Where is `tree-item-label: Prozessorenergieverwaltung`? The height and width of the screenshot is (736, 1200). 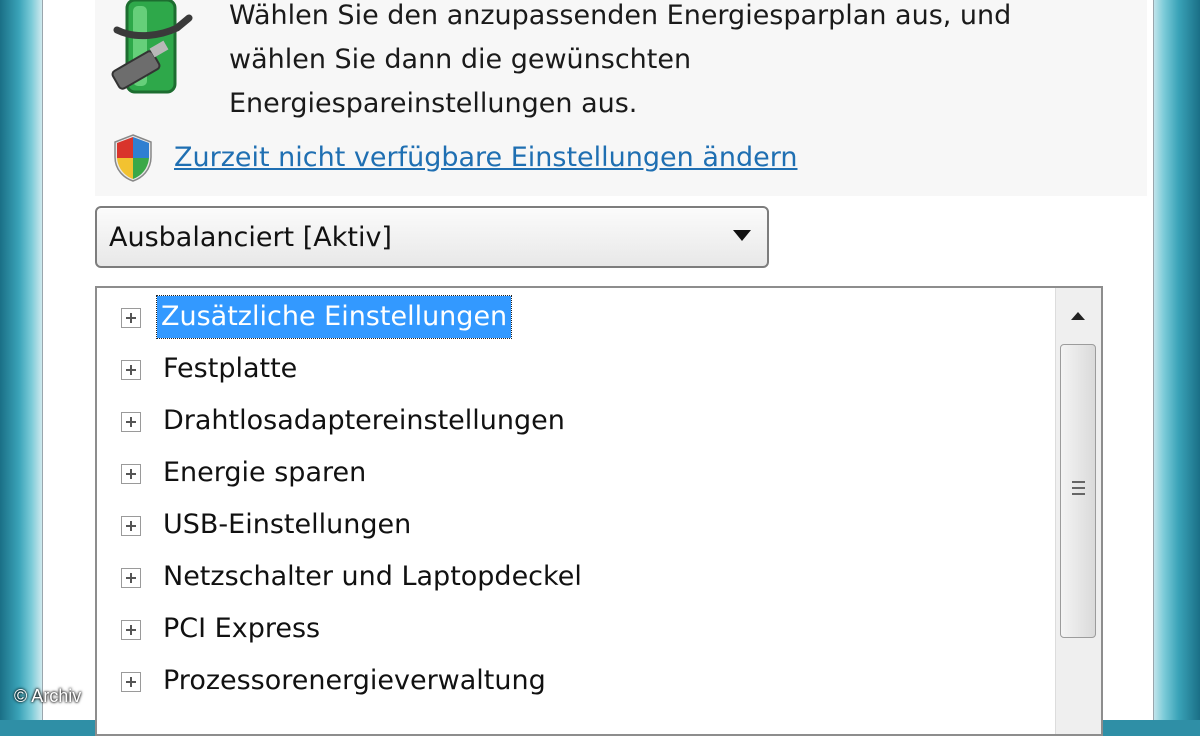
tree-item-label: Prozessorenergieverwaltung is located at coordinates (354, 681).